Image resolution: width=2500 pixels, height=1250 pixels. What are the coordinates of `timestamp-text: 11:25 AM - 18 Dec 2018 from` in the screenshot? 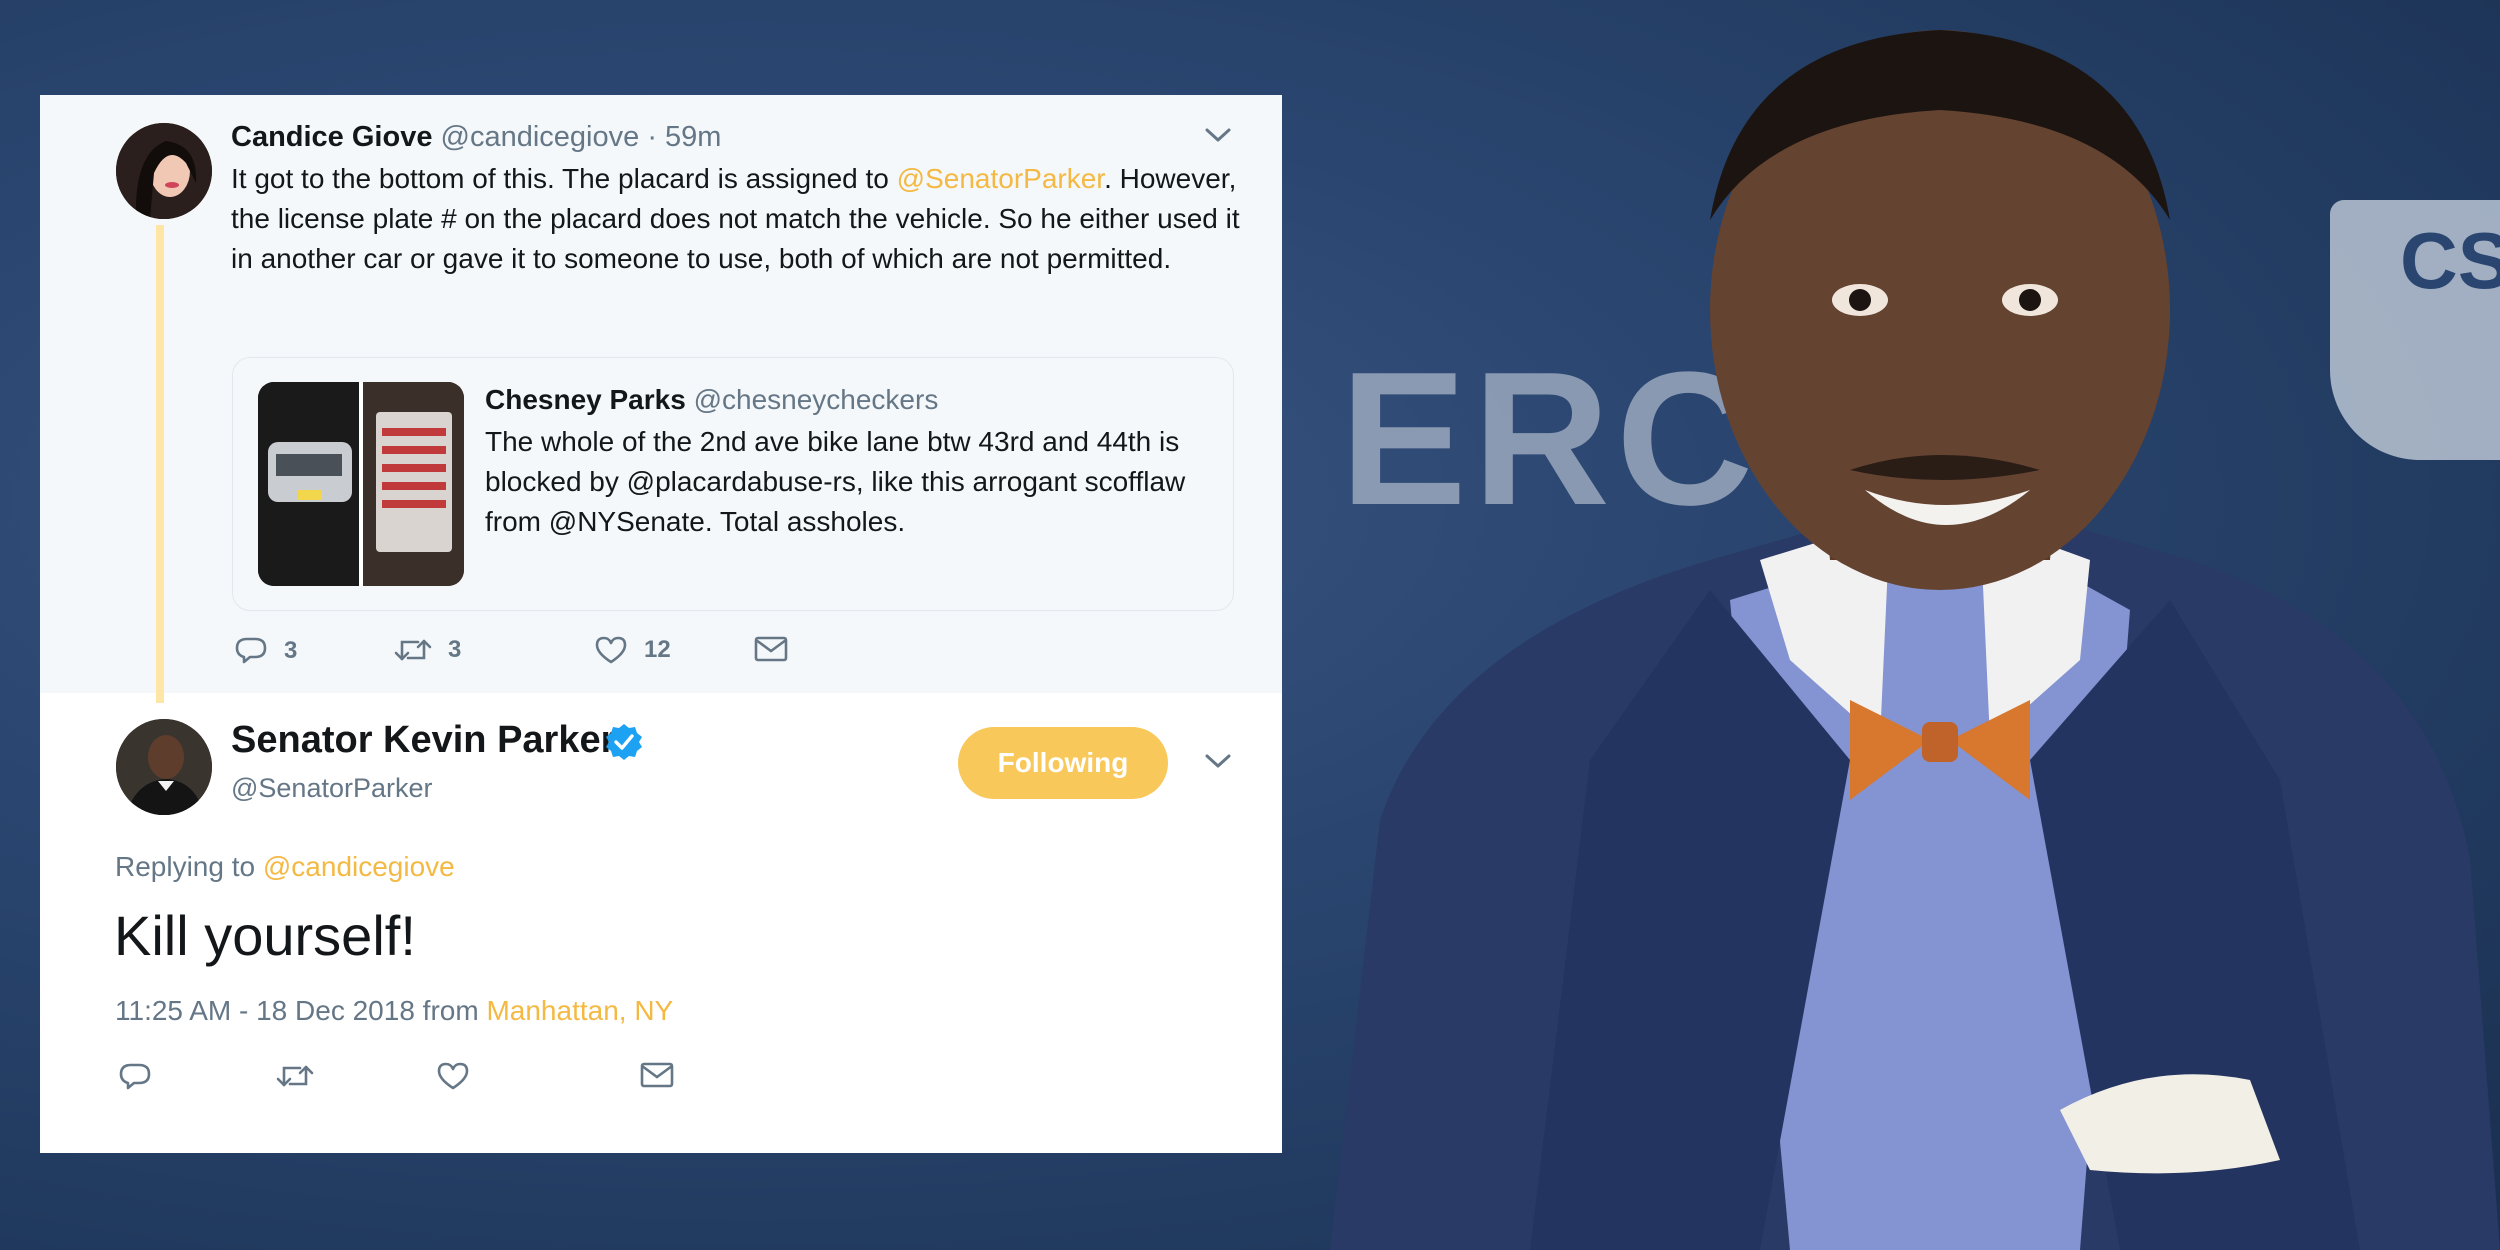 It's located at (297, 1010).